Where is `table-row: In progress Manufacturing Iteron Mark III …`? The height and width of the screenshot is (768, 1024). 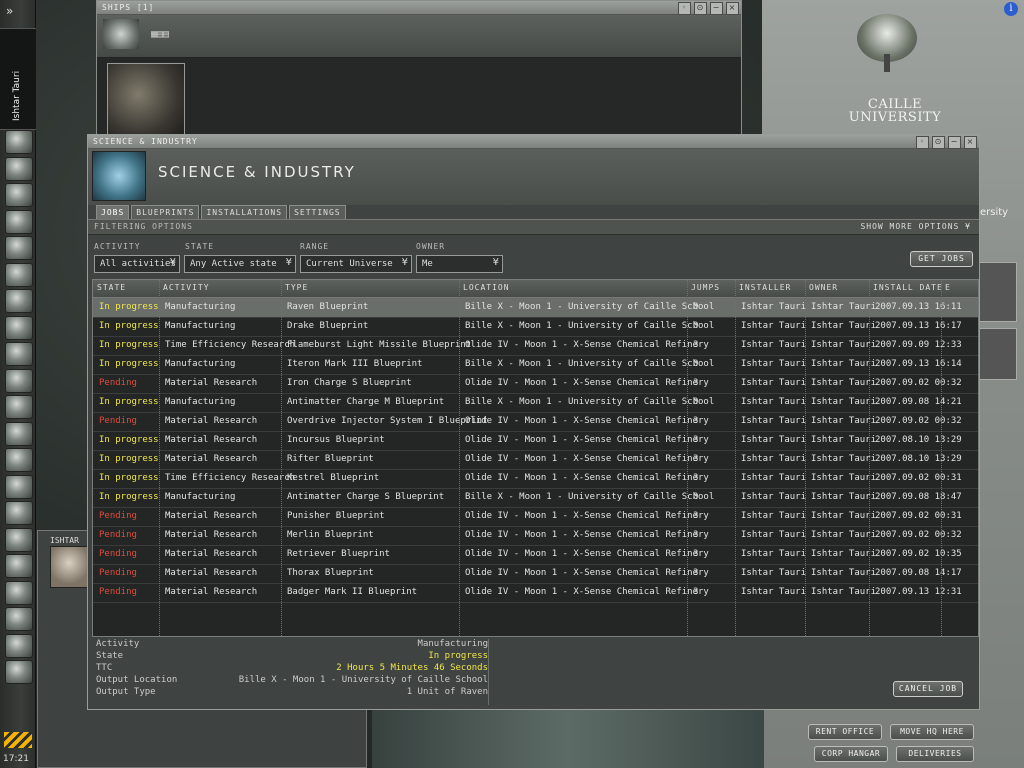
table-row: In progress Manufacturing Iteron Mark III … is located at coordinates (535, 365).